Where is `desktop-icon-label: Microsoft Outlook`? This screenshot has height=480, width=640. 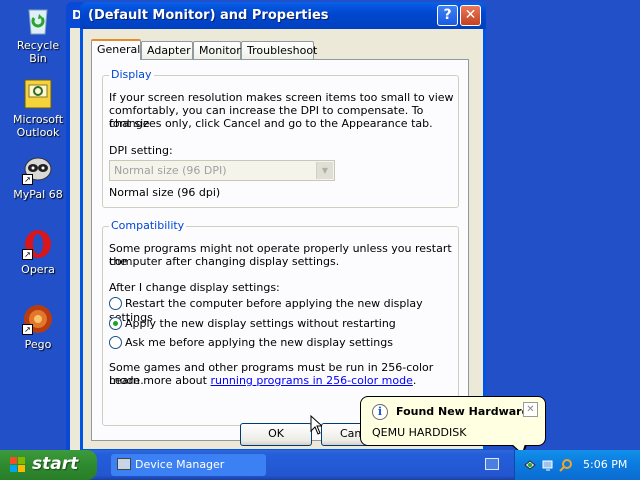
desktop-icon-label: Microsoft Outlook is located at coordinates (38, 126).